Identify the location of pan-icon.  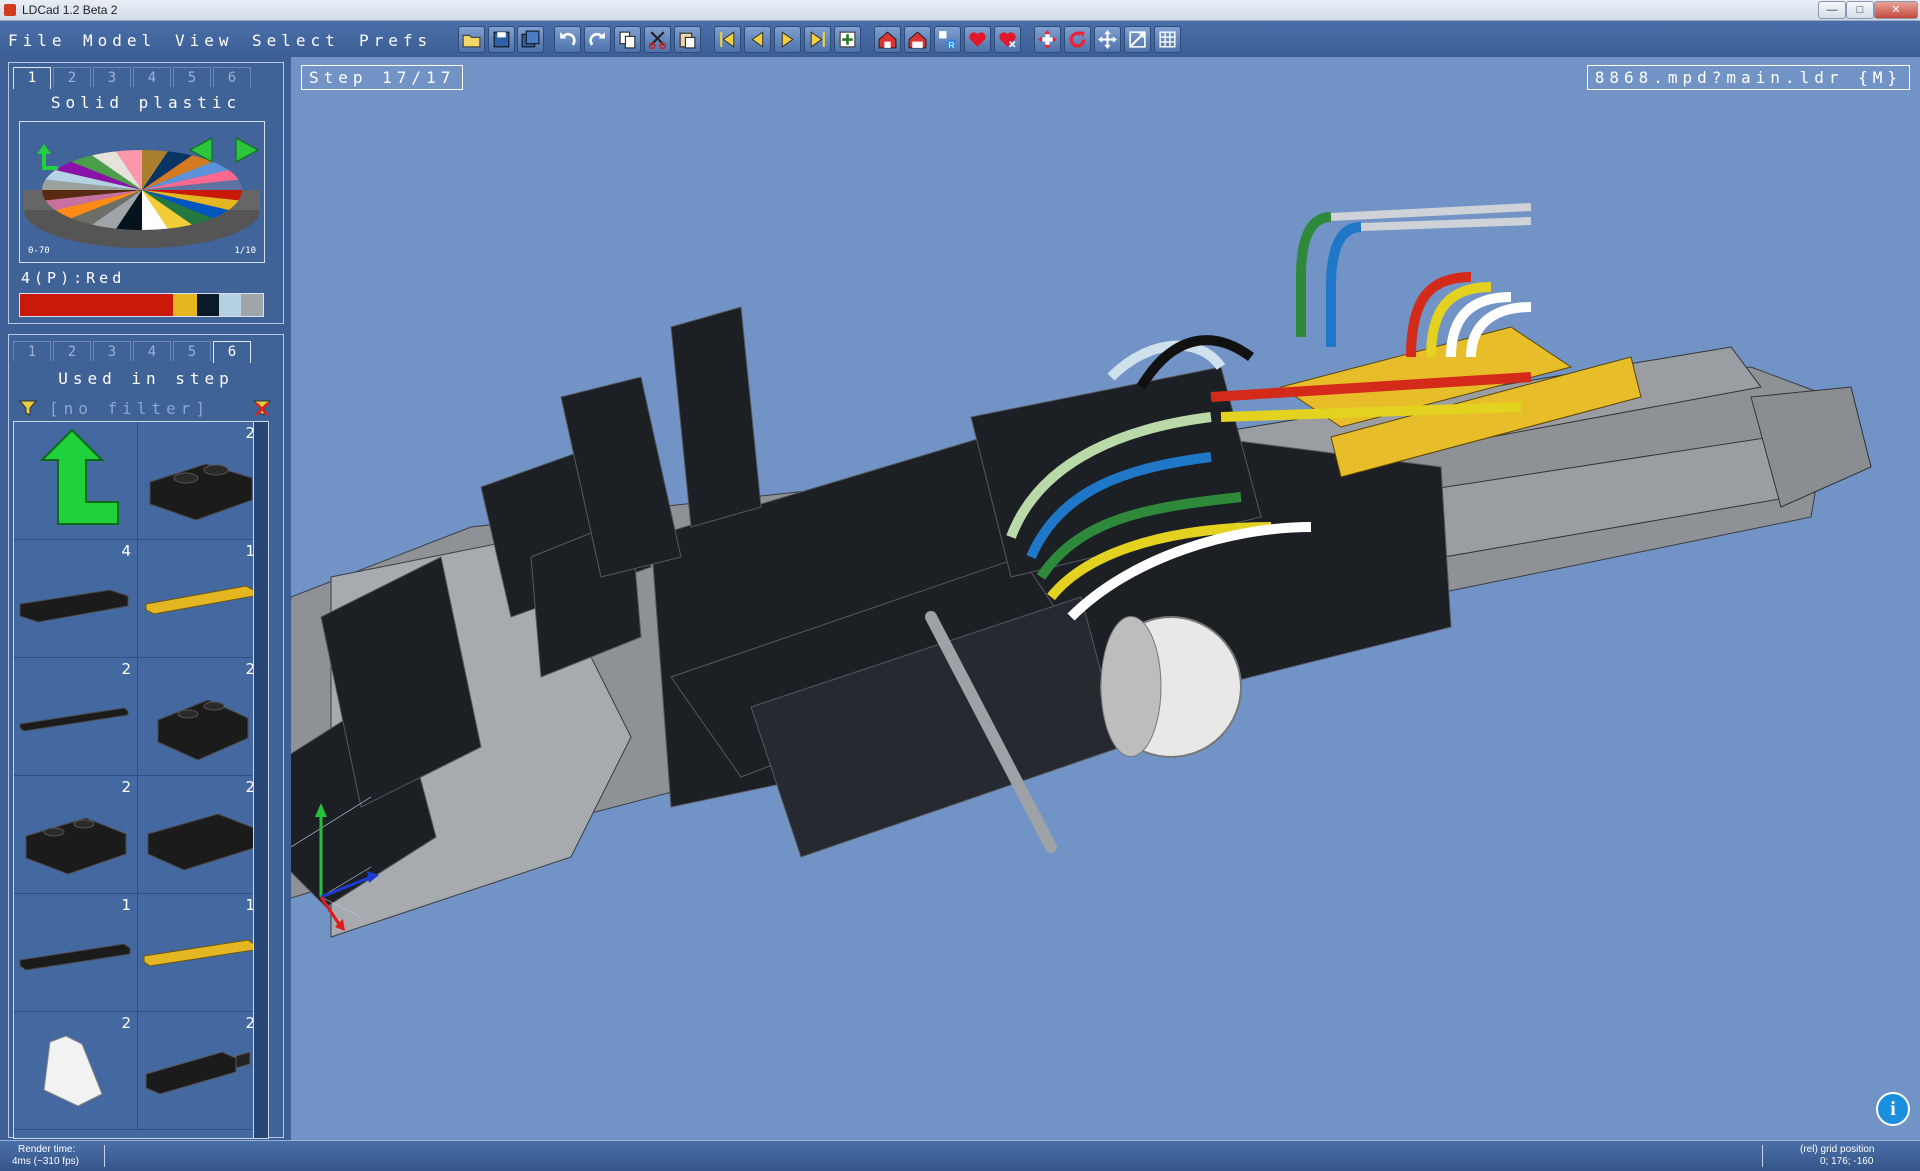
(1107, 39).